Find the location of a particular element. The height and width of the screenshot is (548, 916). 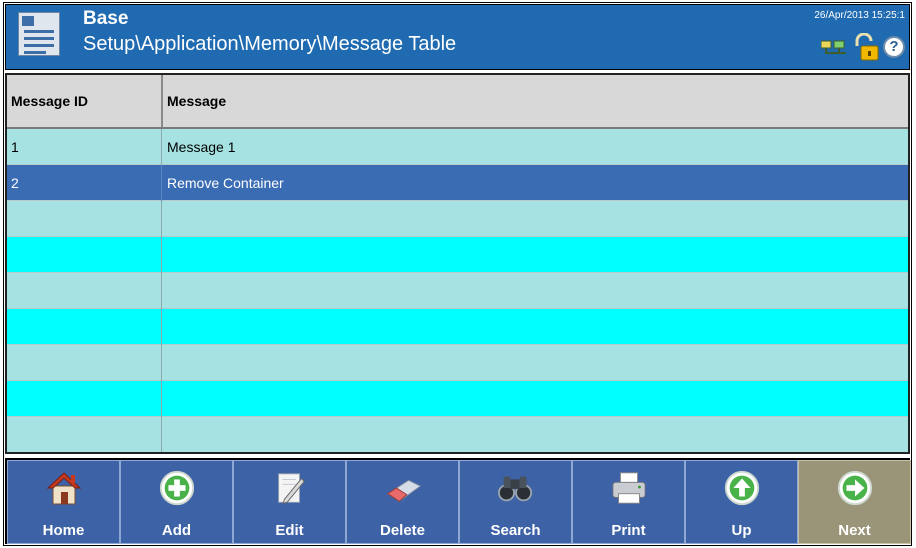

search-button-label: Search is located at coordinates (515, 530).